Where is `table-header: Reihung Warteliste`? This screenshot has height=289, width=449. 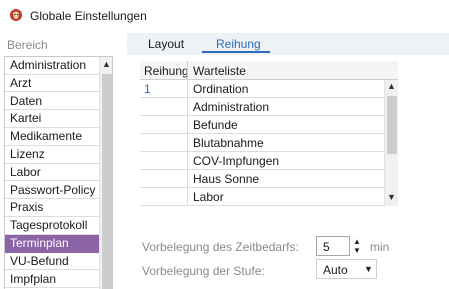
table-header: Reihung Warteliste is located at coordinates (269, 70).